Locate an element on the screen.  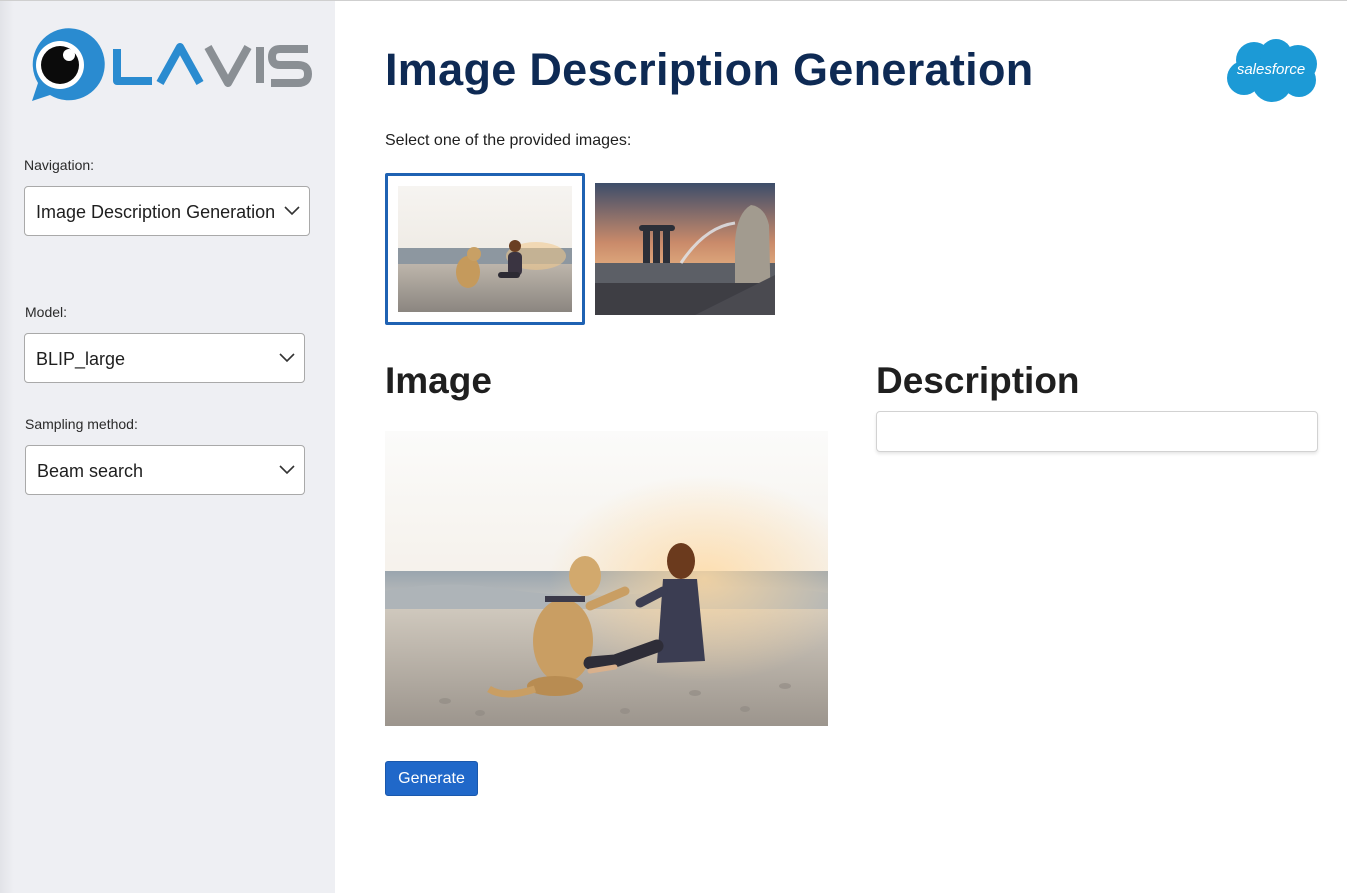
thumbnail-singapore-merlion is located at coordinates (685, 249).